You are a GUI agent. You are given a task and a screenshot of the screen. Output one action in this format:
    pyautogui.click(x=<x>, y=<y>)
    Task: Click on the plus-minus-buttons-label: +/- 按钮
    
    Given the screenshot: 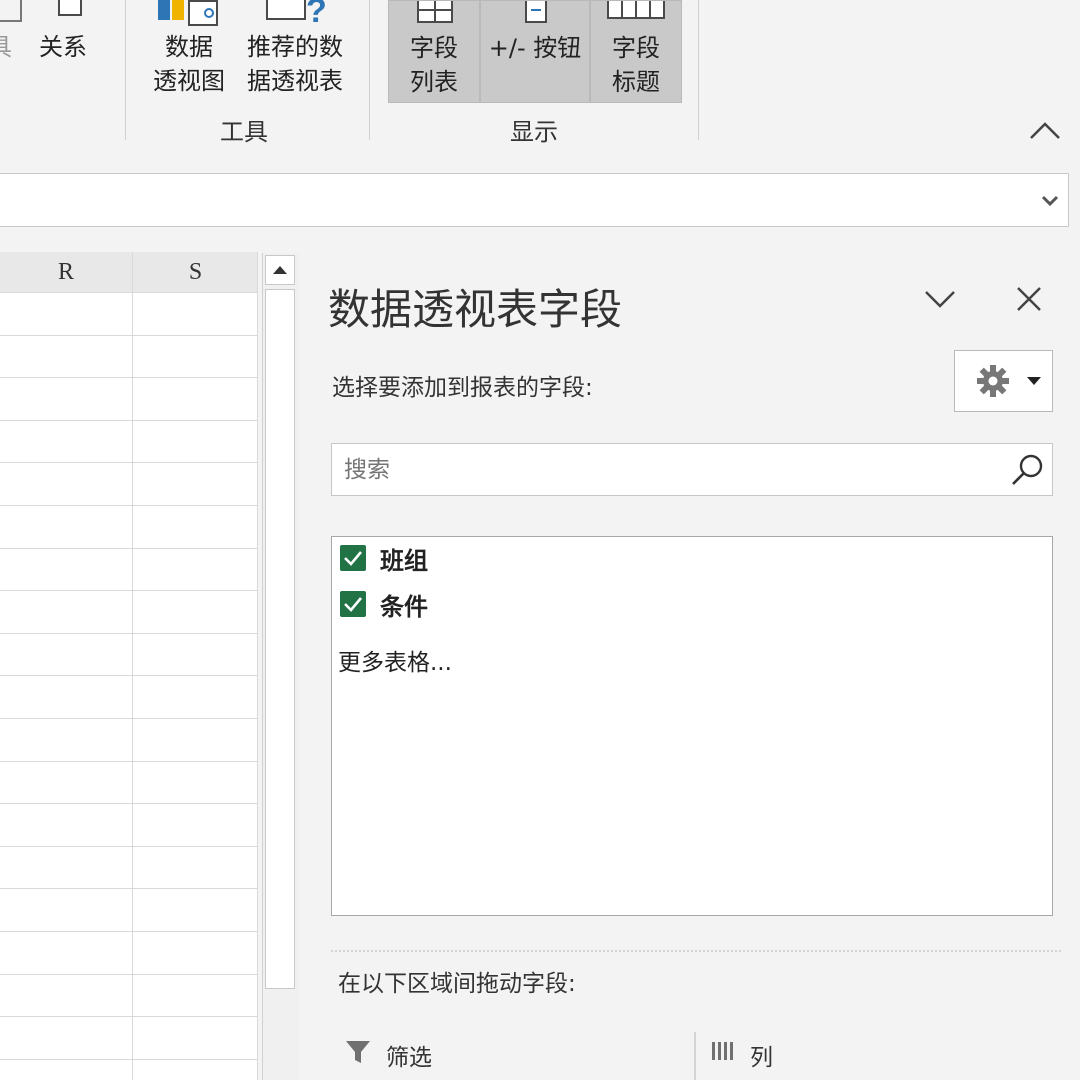 What is the action you would take?
    pyautogui.click(x=535, y=48)
    